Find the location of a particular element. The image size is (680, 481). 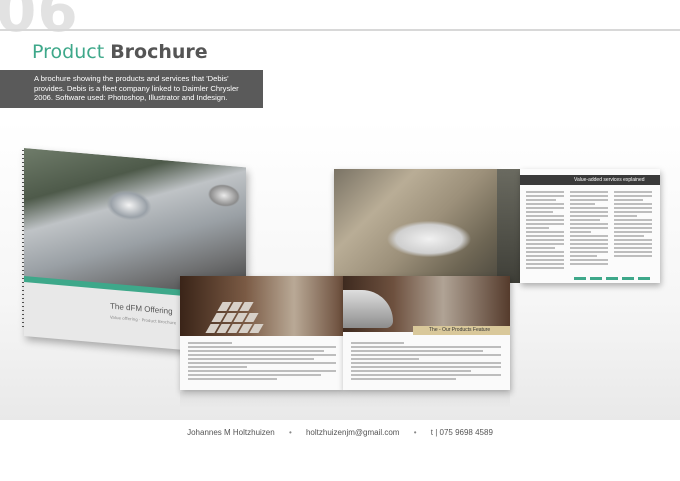

footer-name: Johannes M Holtzhuizen is located at coordinates (231, 432).